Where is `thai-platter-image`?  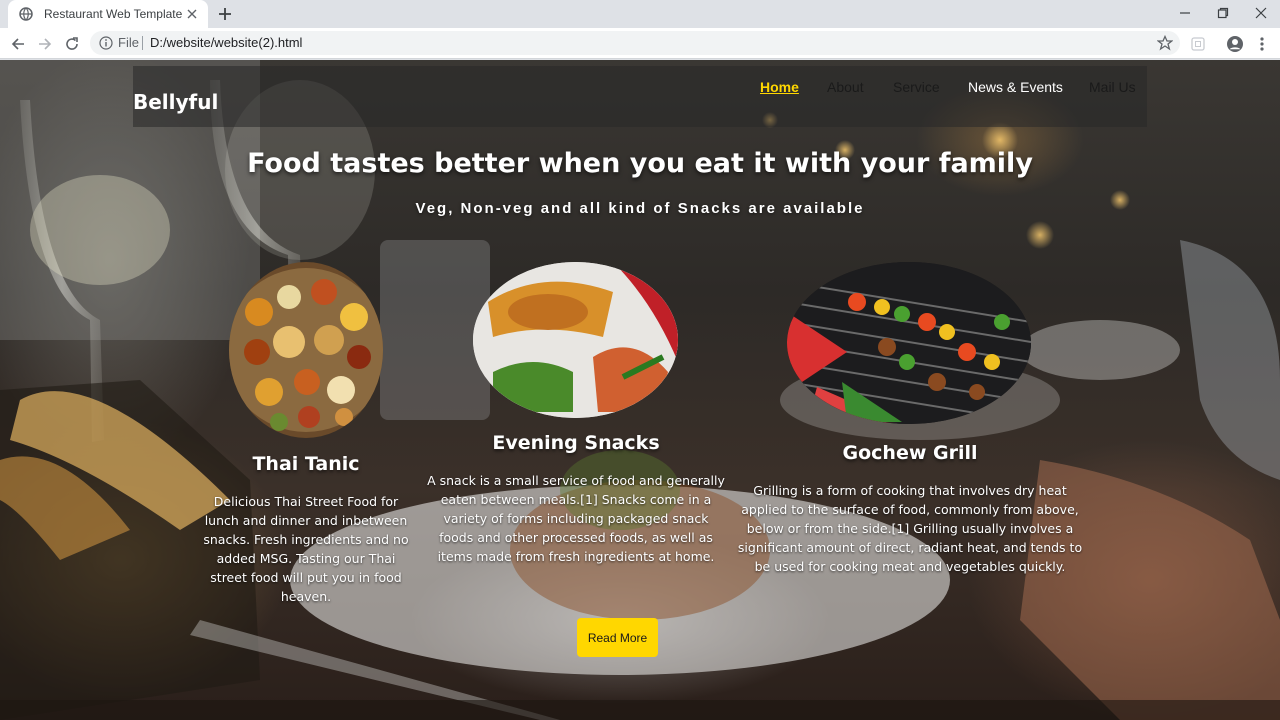
thai-platter-image is located at coordinates (306, 350).